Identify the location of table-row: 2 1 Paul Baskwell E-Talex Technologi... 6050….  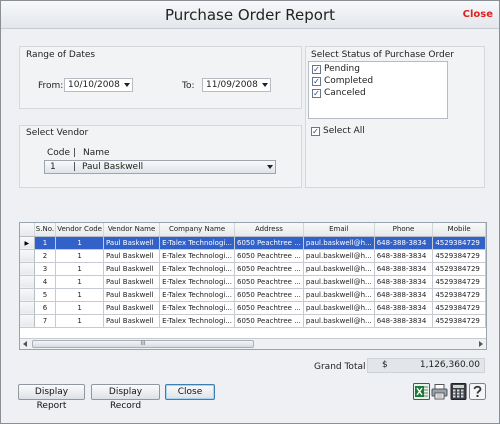
(253, 256).